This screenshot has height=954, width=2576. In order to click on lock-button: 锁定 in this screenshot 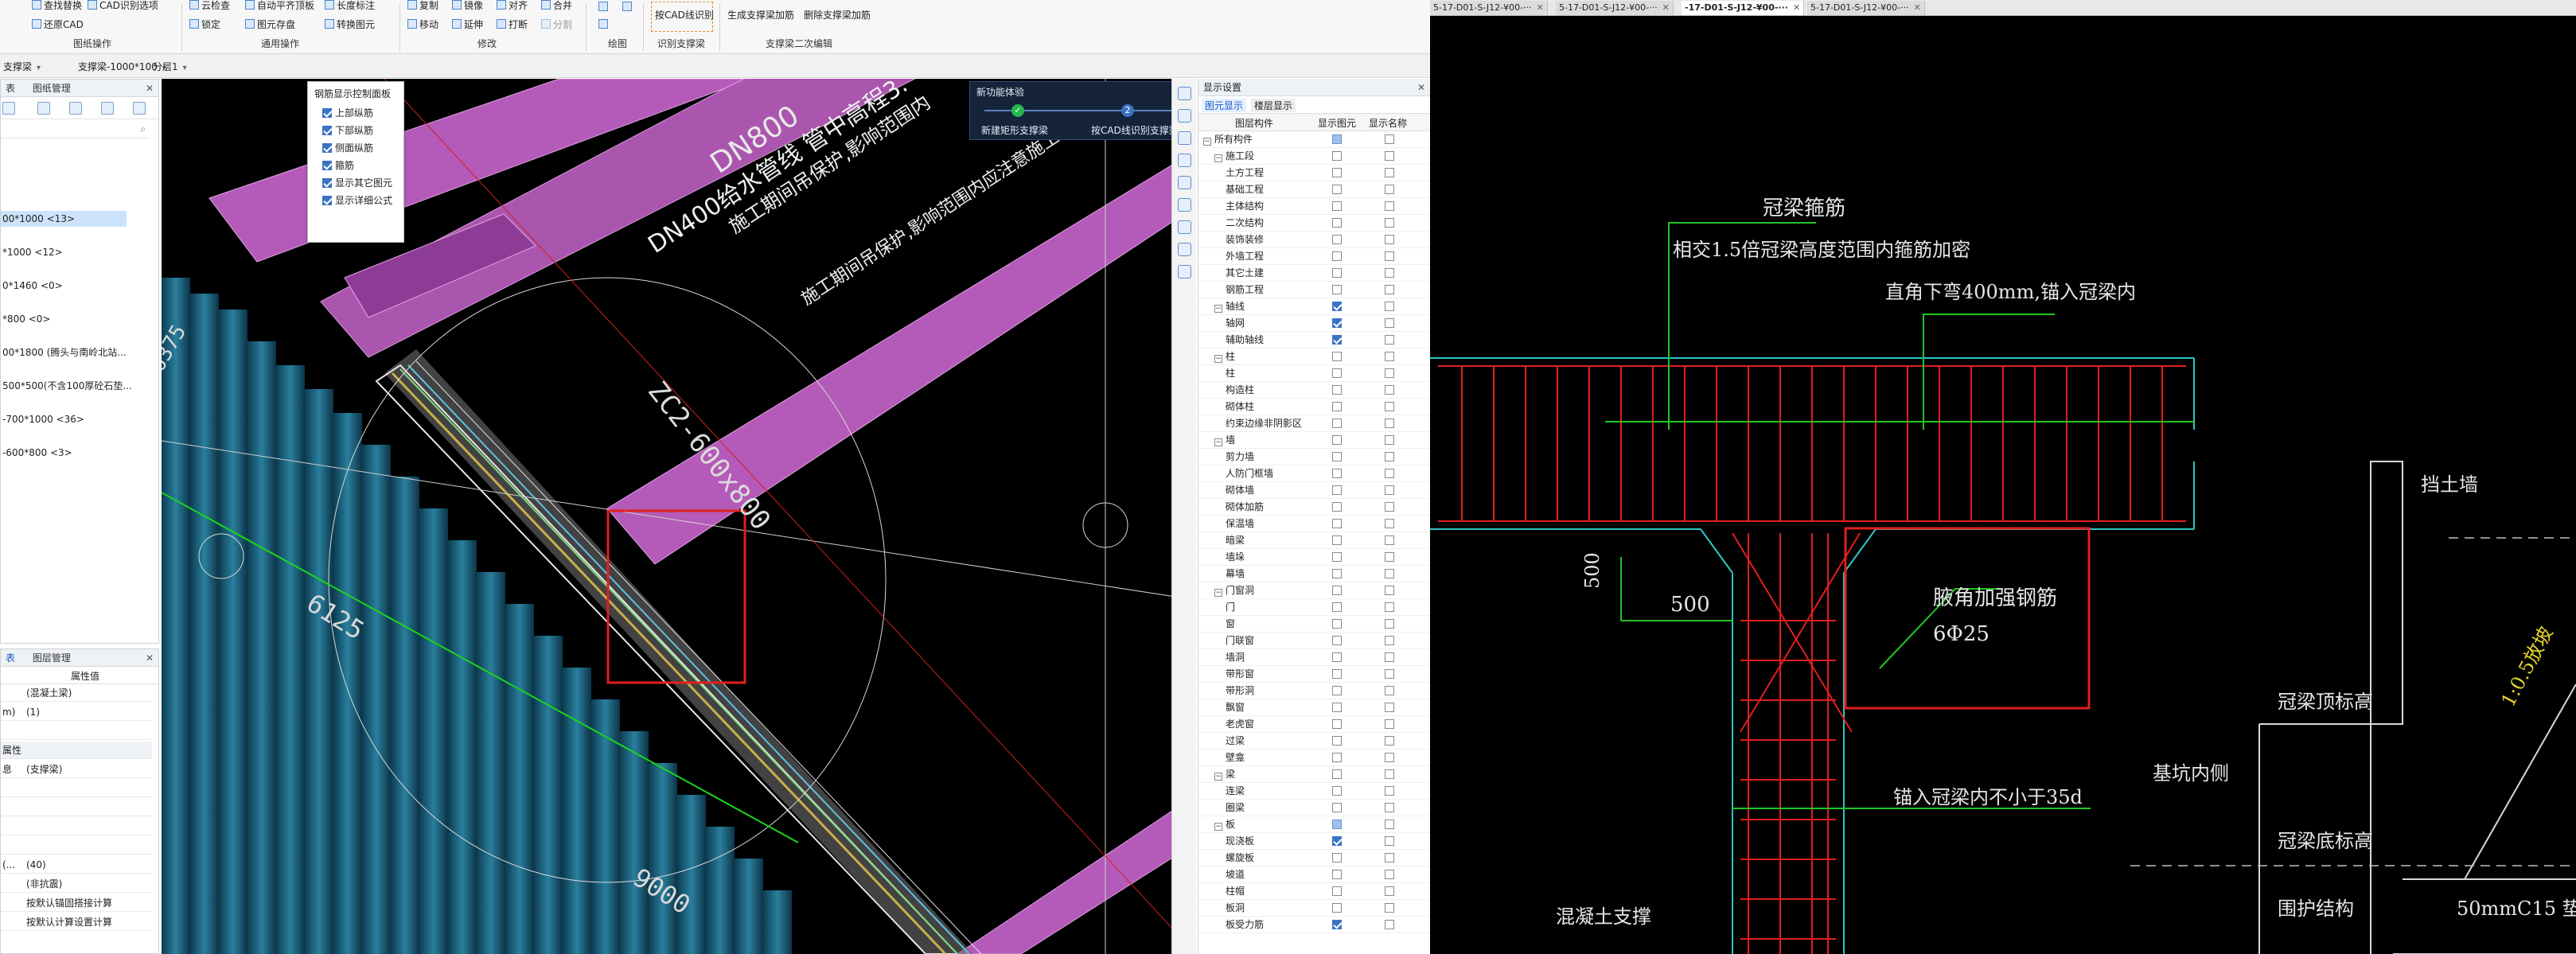, I will do `click(204, 24)`.